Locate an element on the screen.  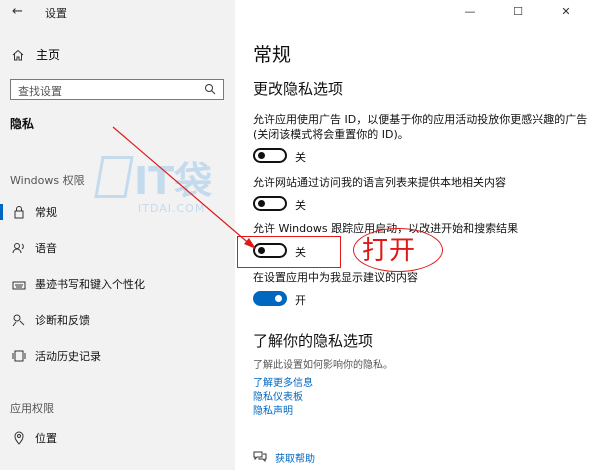
caption-buttons: — ☐ ✕ is located at coordinates (525, 12).